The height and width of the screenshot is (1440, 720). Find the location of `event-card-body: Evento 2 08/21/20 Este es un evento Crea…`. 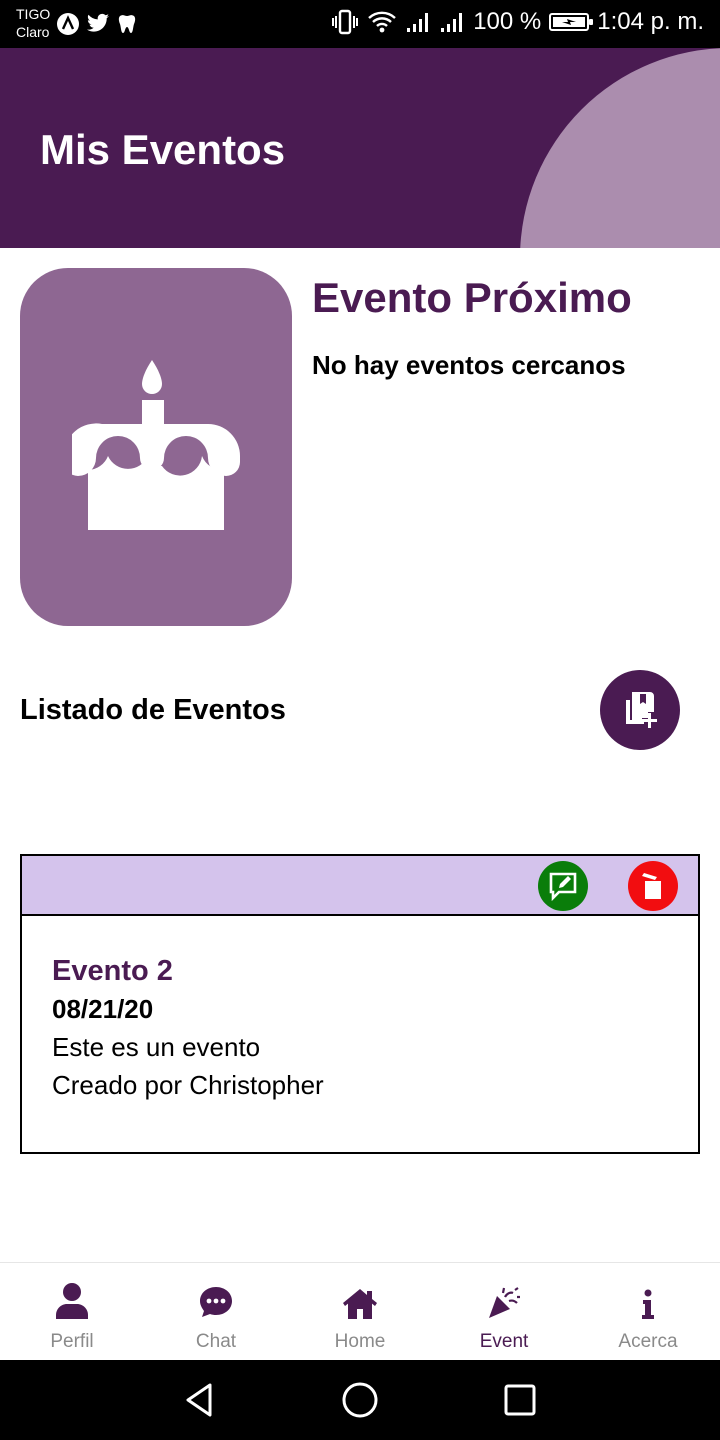

event-card-body: Evento 2 08/21/20 Este es un evento Crea… is located at coordinates (188, 1028).